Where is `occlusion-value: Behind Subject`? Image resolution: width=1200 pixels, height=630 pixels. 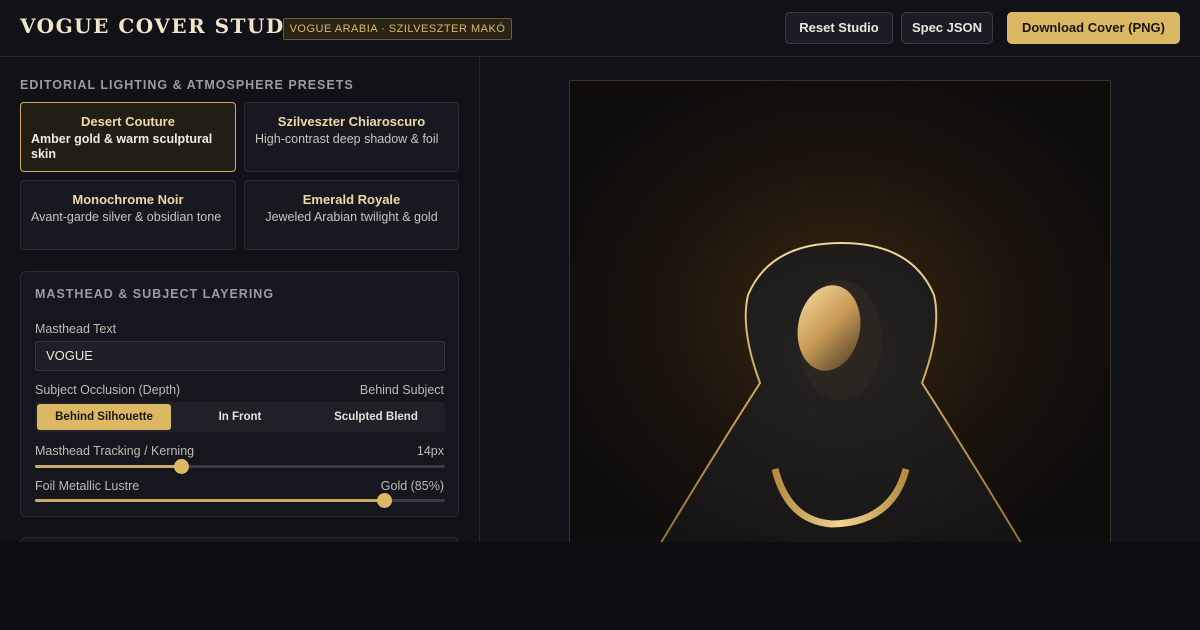
occlusion-value: Behind Subject is located at coordinates (401, 390).